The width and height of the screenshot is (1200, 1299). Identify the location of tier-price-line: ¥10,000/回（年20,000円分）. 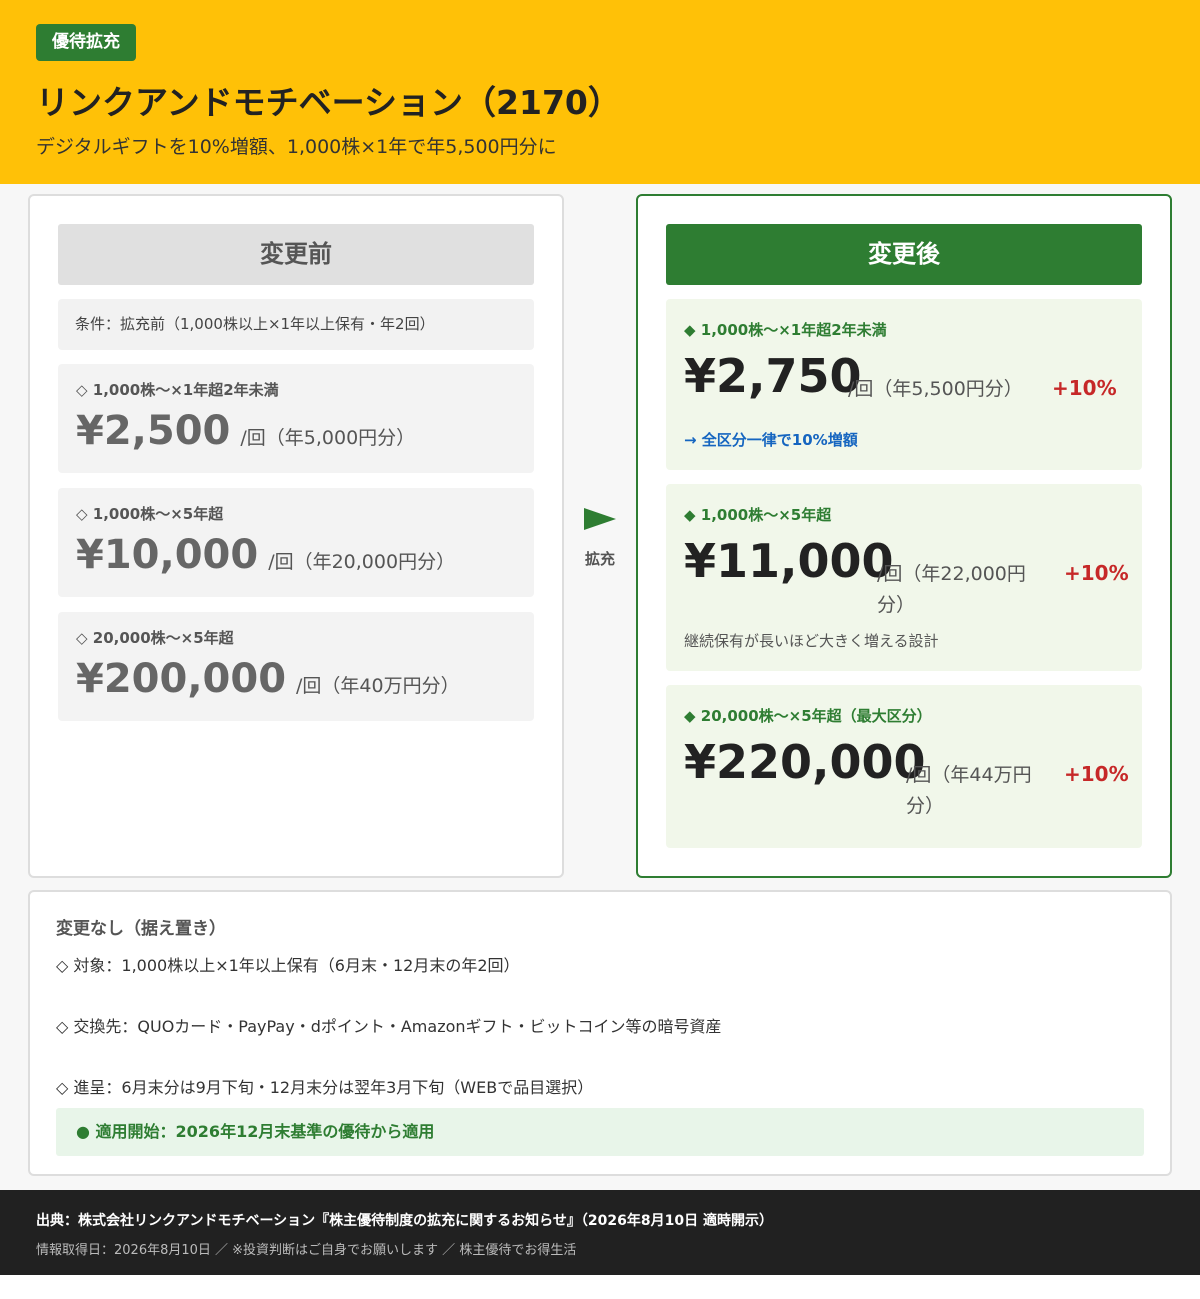
(265, 555).